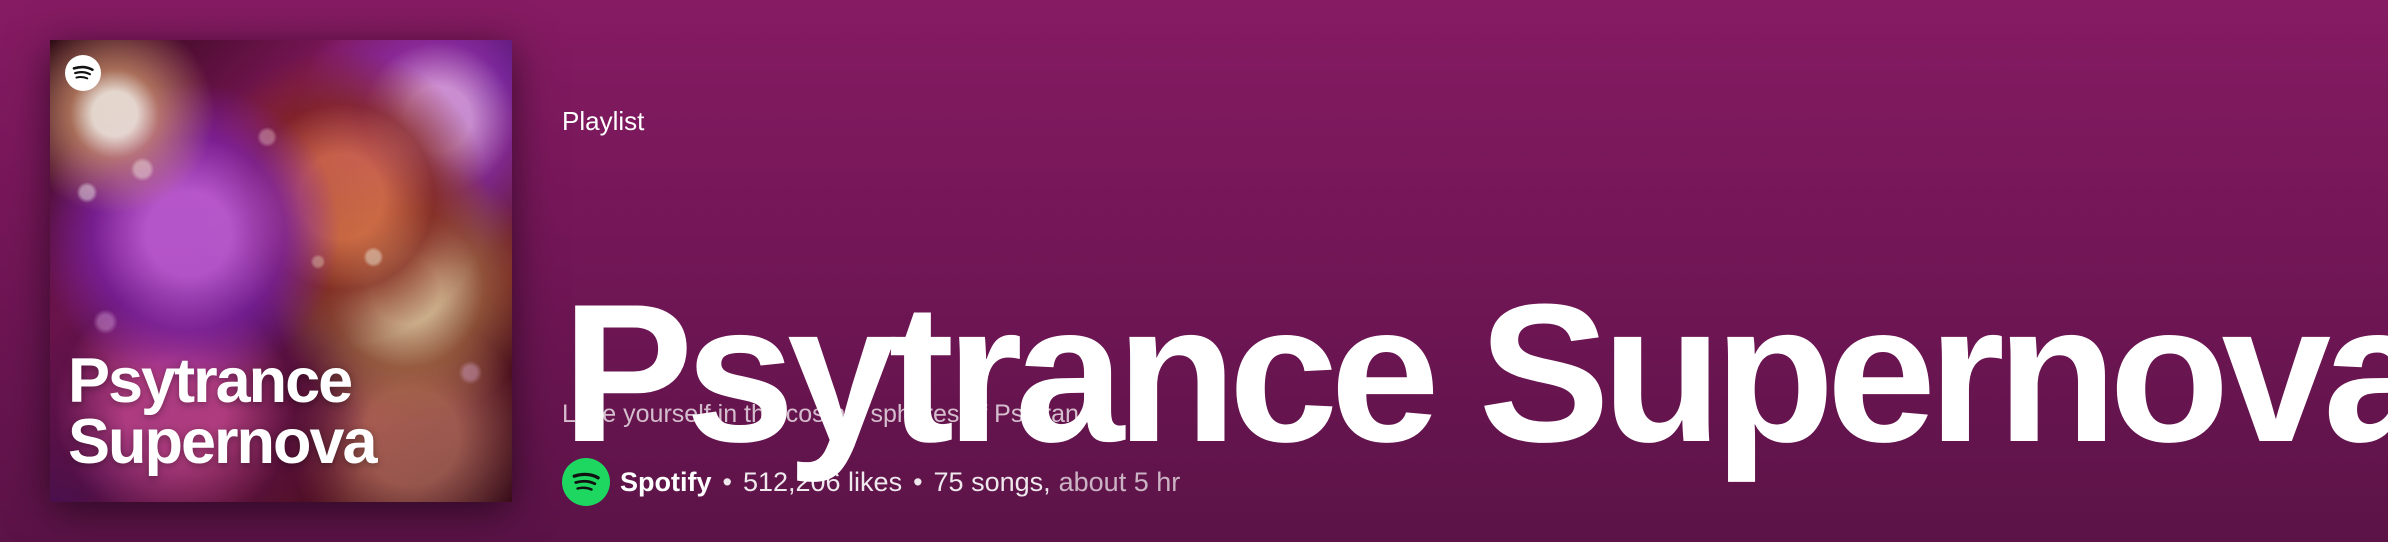 This screenshot has width=2388, height=542. I want to click on cover-title: Psytrance Supernova, so click(278, 411).